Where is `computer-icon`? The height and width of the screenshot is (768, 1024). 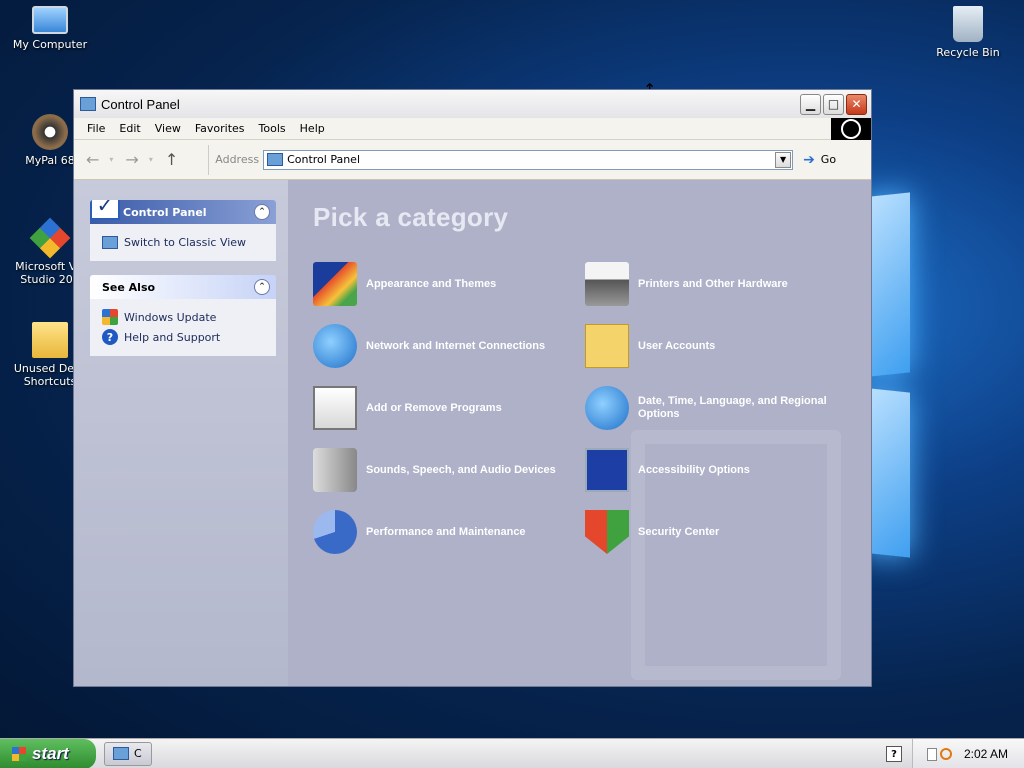 computer-icon is located at coordinates (50, 20).